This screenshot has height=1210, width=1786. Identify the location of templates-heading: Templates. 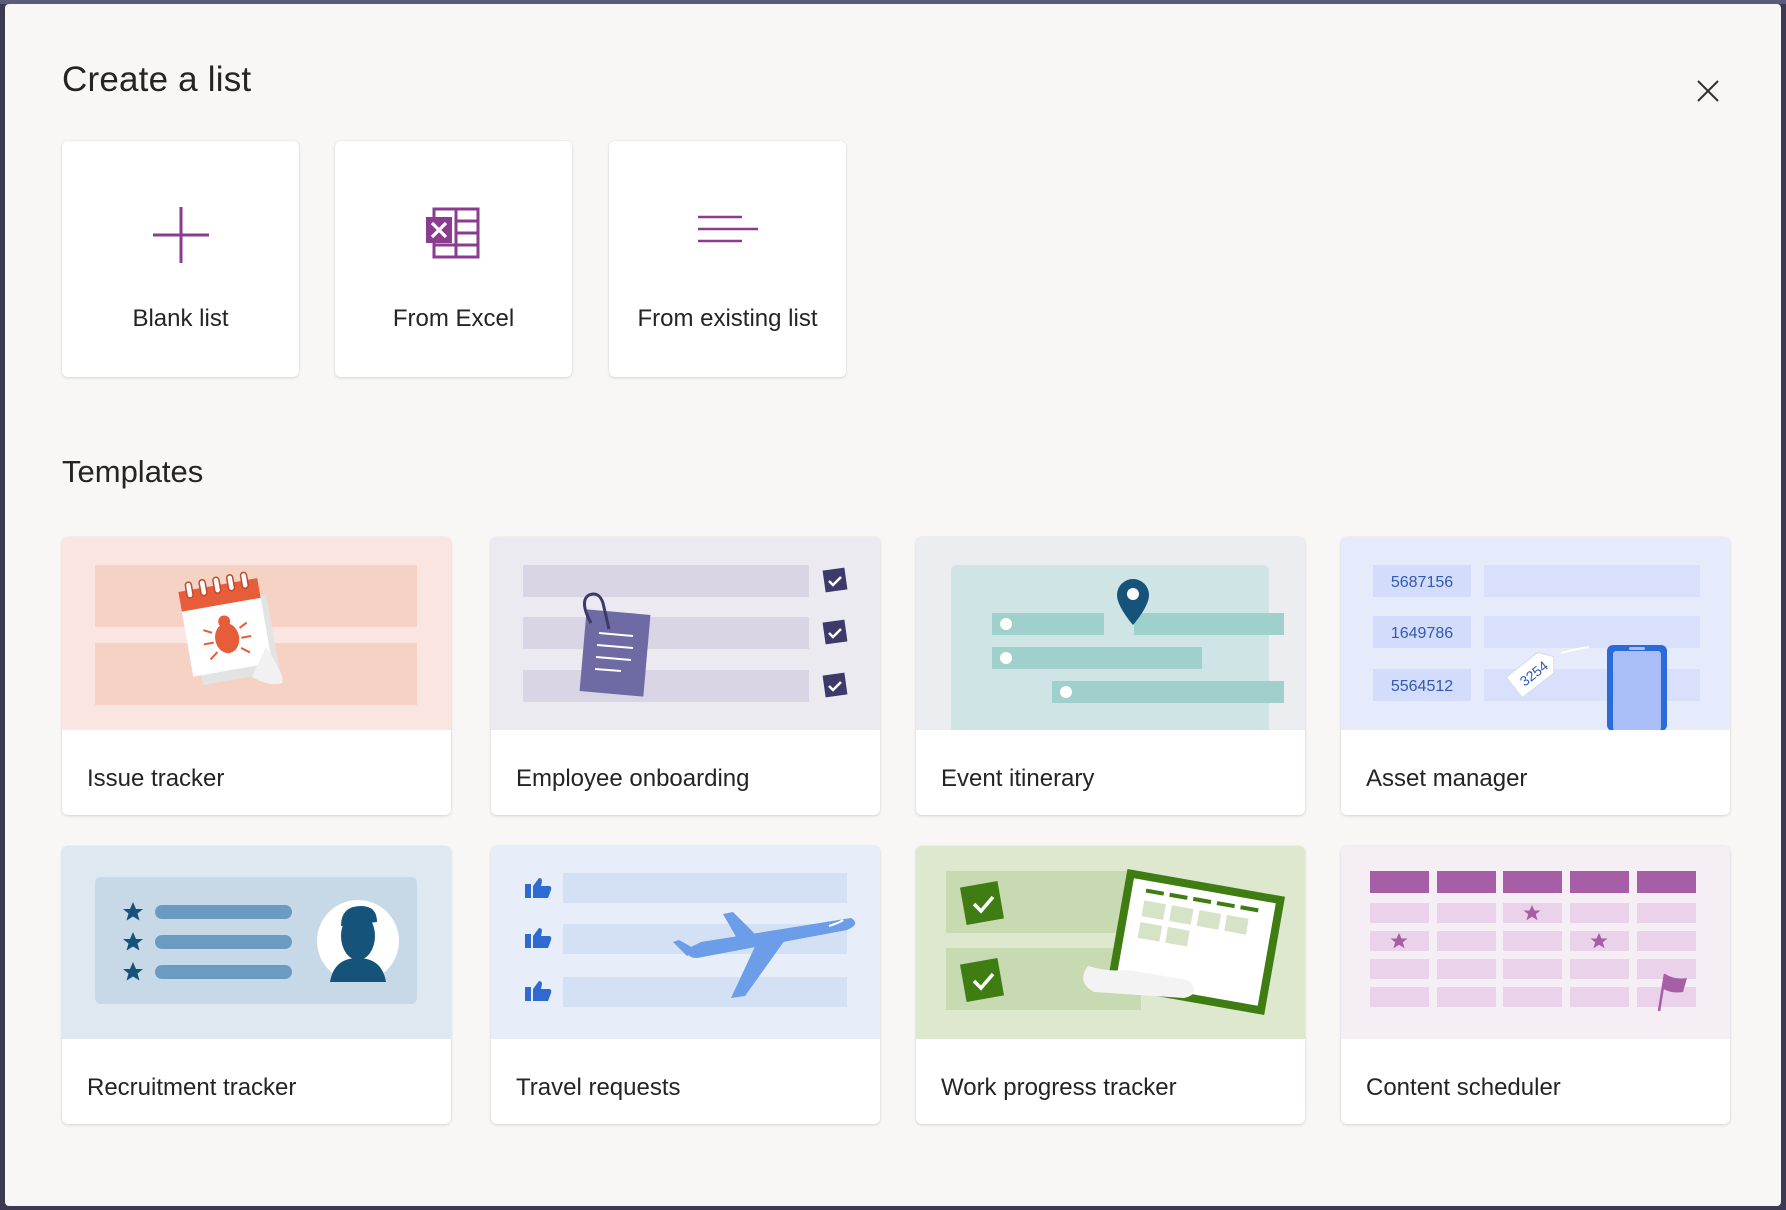
(133, 471).